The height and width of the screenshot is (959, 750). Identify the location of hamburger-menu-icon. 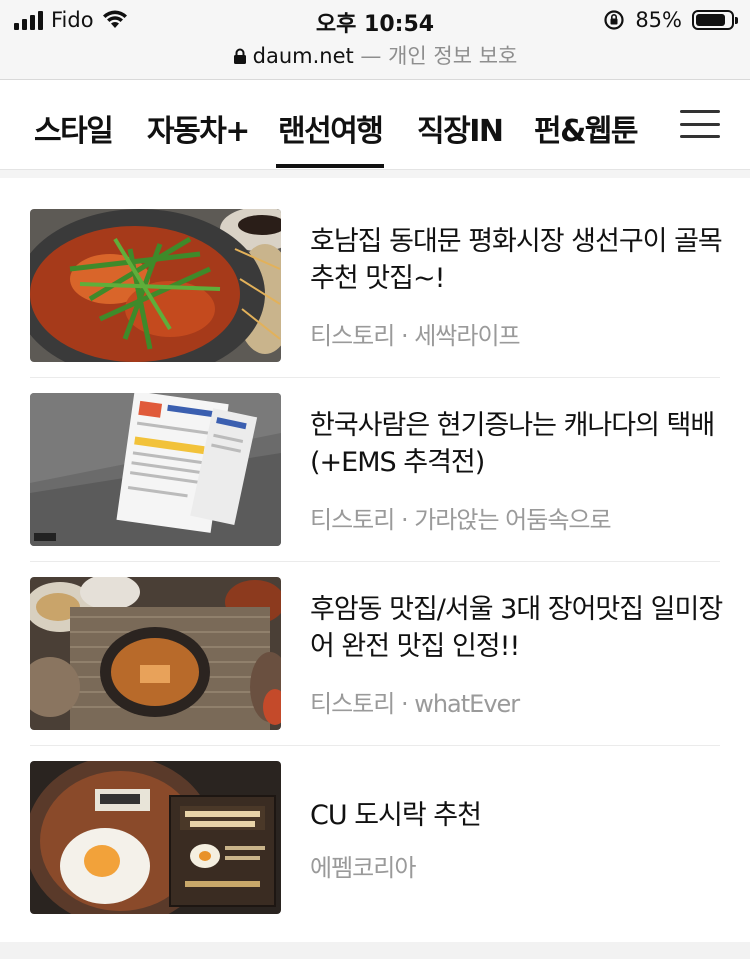
(700, 124).